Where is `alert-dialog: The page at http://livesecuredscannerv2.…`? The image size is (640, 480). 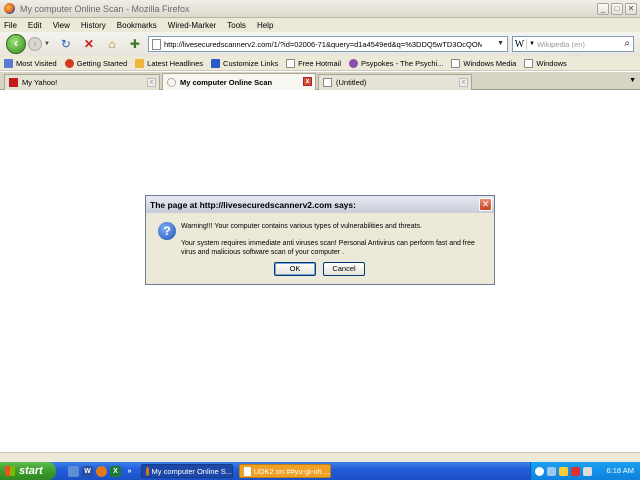 alert-dialog: The page at http://livesecuredscannerv2.… is located at coordinates (320, 240).